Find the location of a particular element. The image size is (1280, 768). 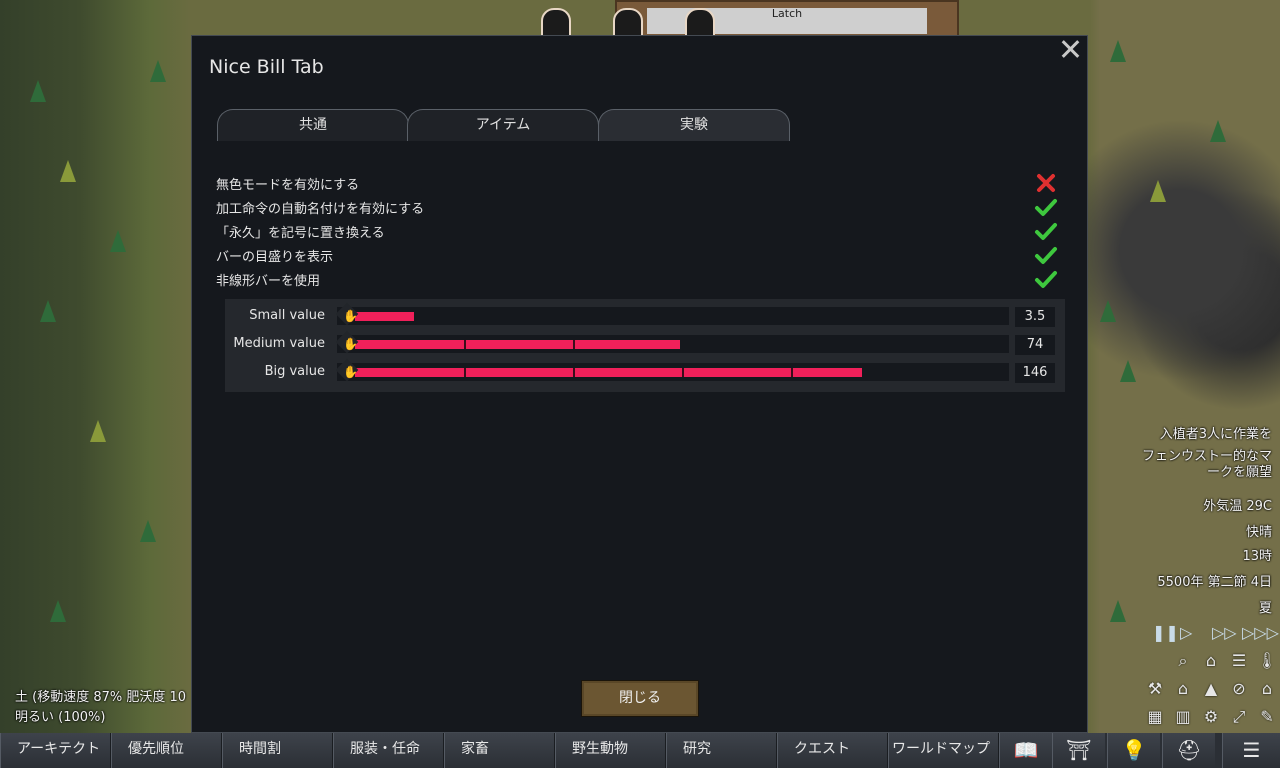

close-icon is located at coordinates (1070, 49).